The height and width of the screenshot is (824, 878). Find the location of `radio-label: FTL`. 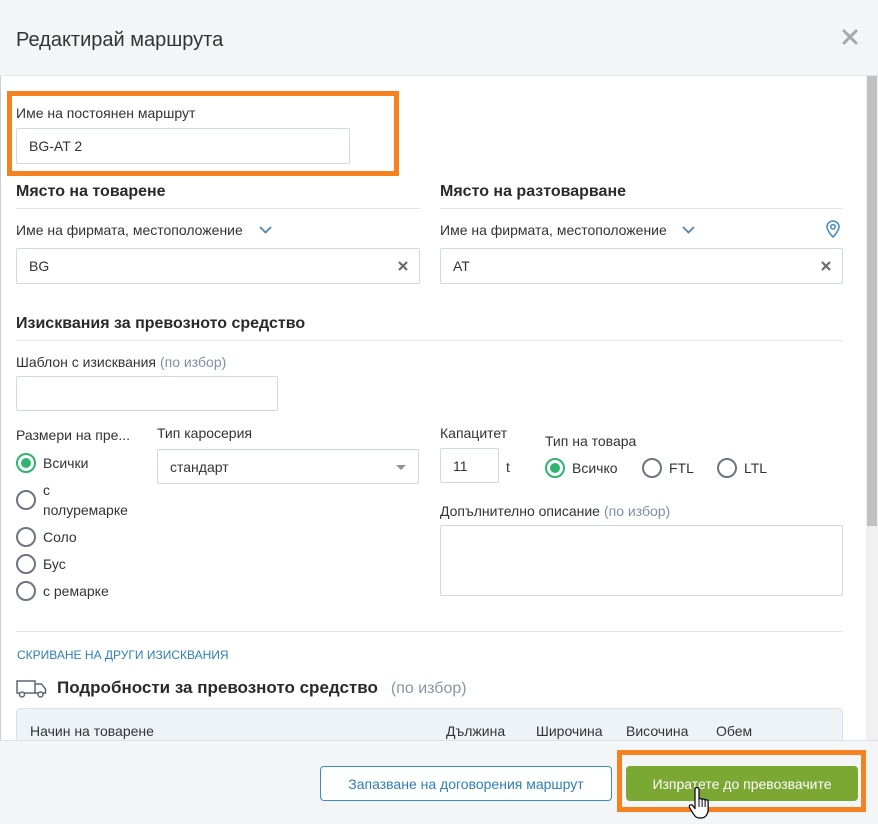

radio-label: FTL is located at coordinates (681, 468).